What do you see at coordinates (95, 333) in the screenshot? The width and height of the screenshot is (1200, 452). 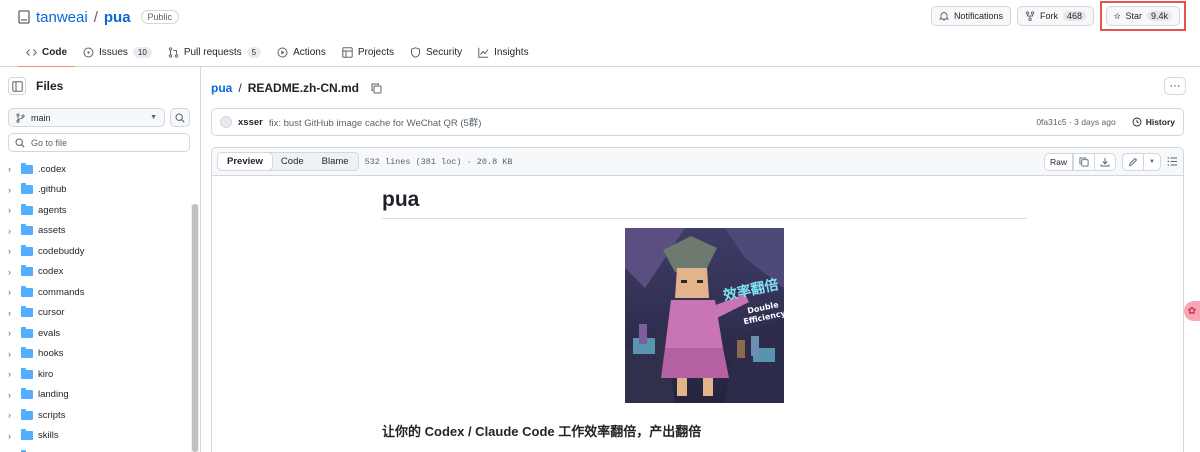 I see `file-tree-item: › evals` at bounding box center [95, 333].